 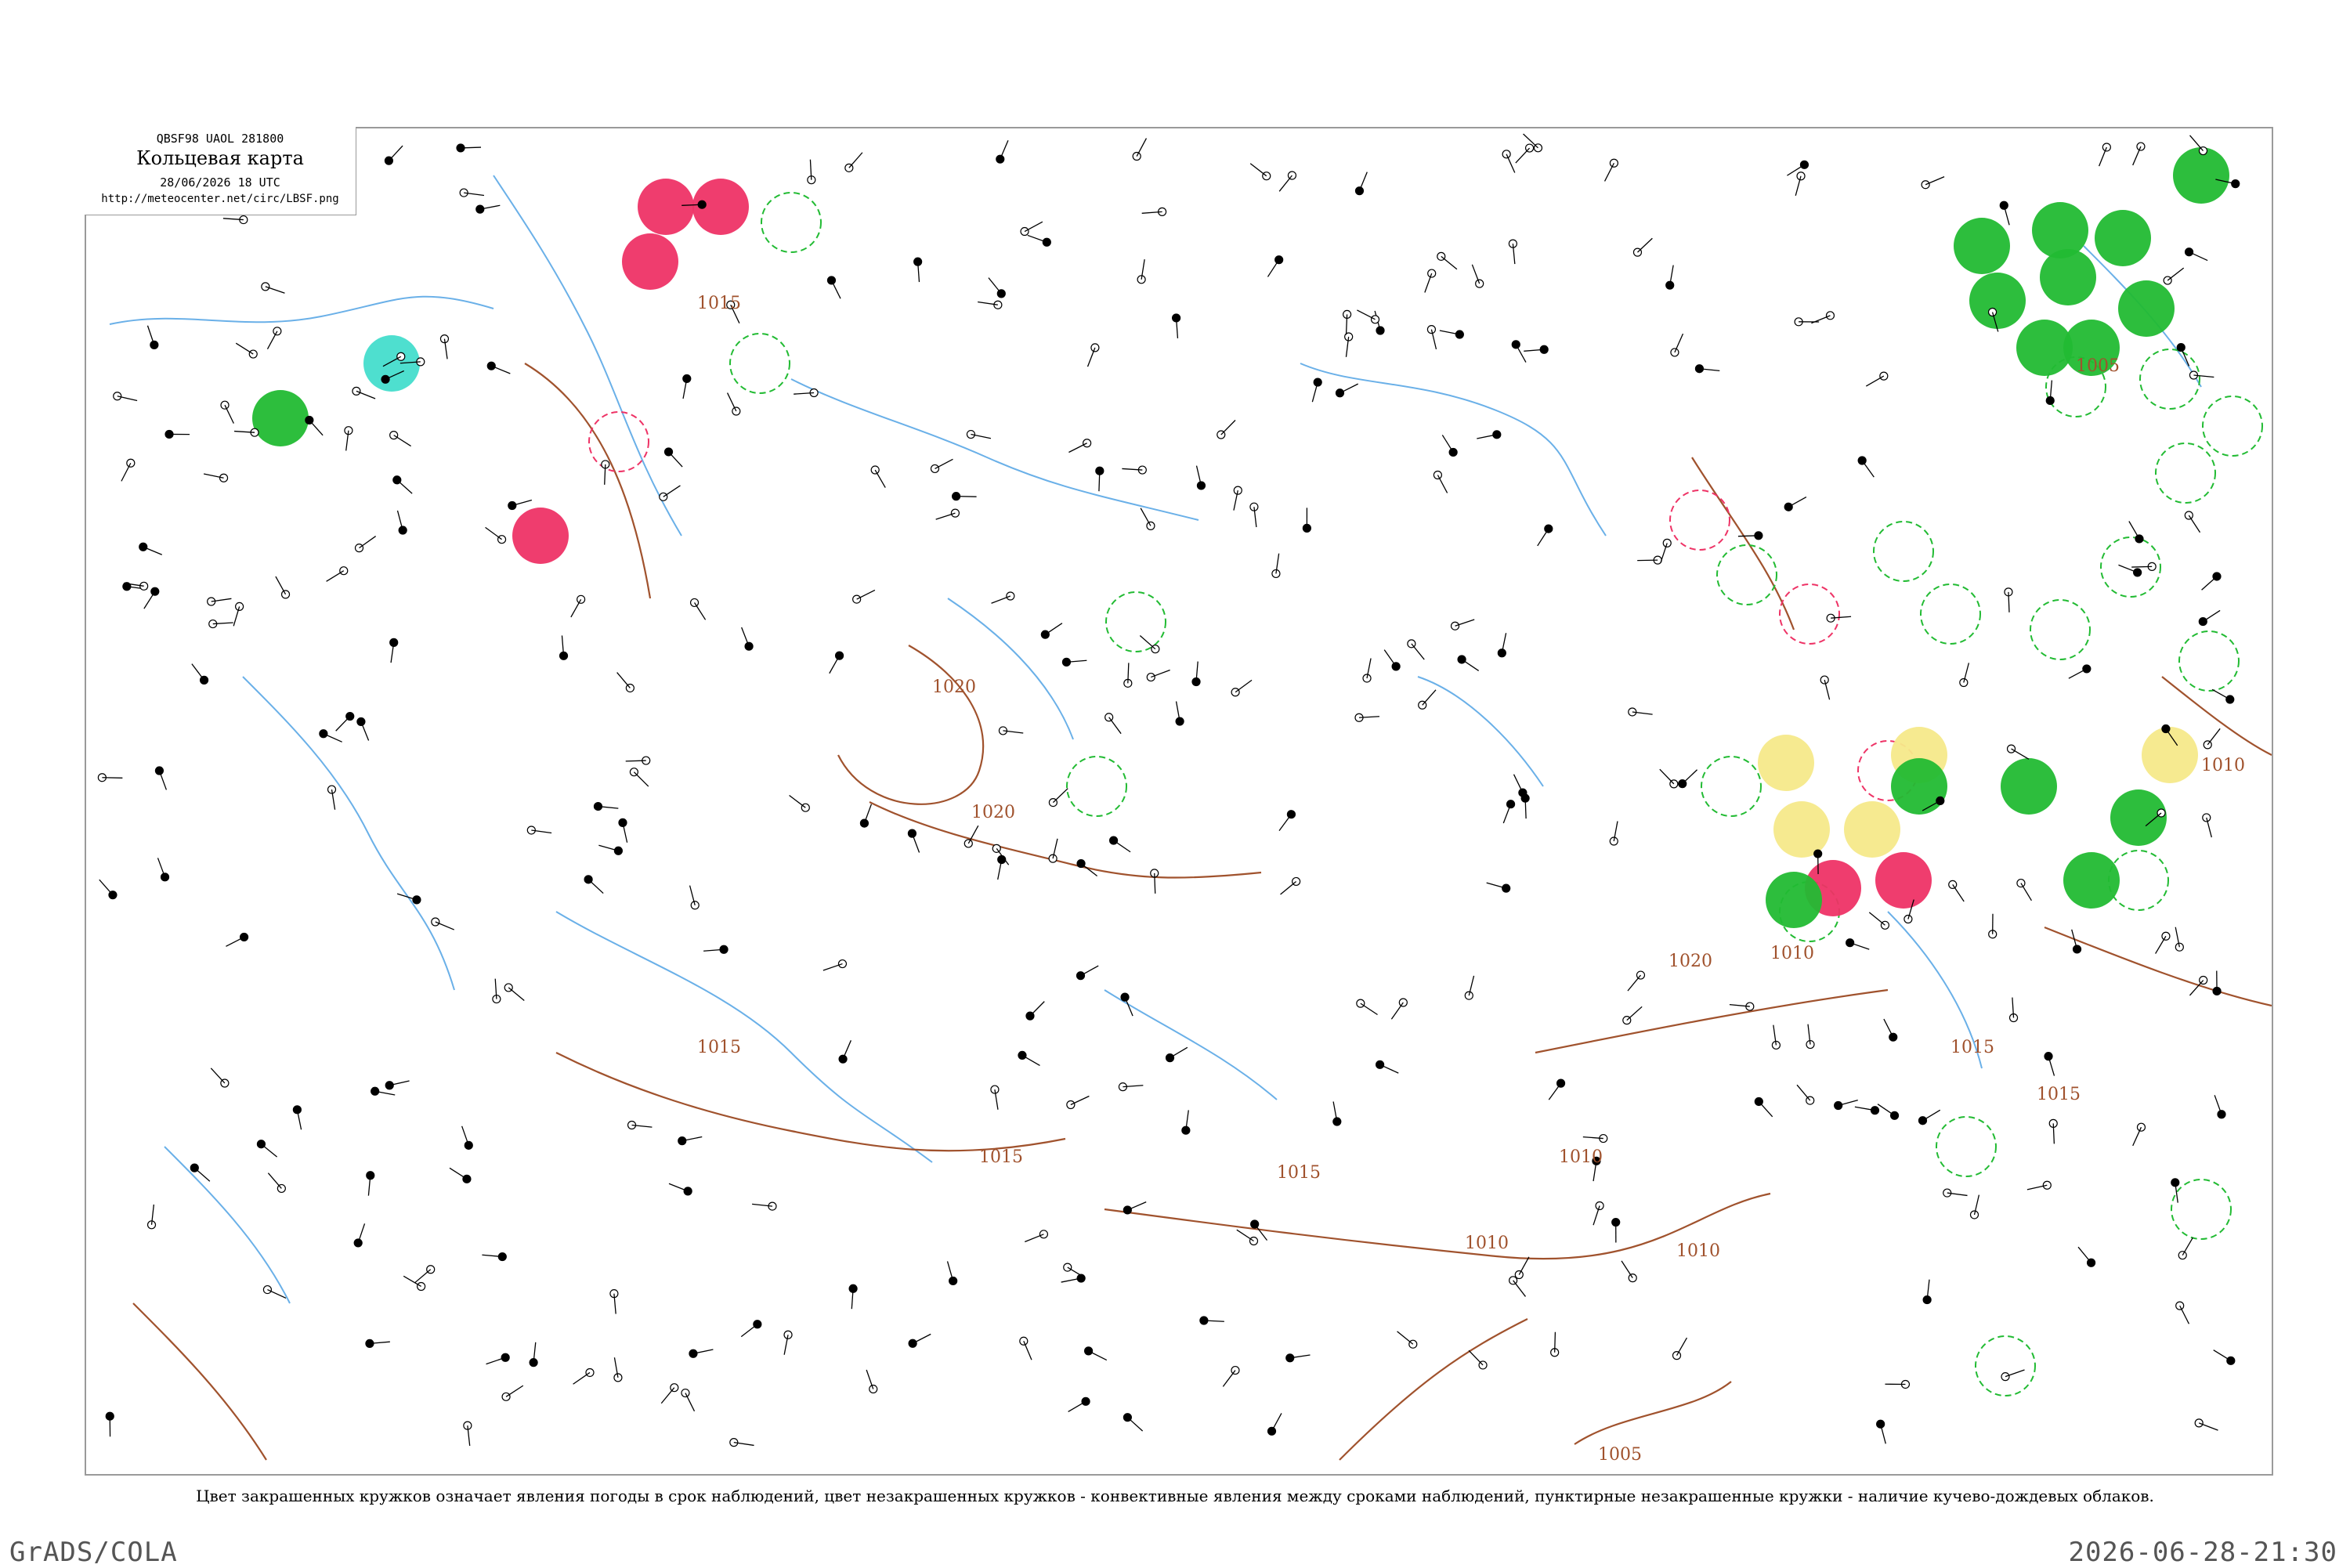 I want to click on isobar-label: 1015, so click(x=1299, y=1173).